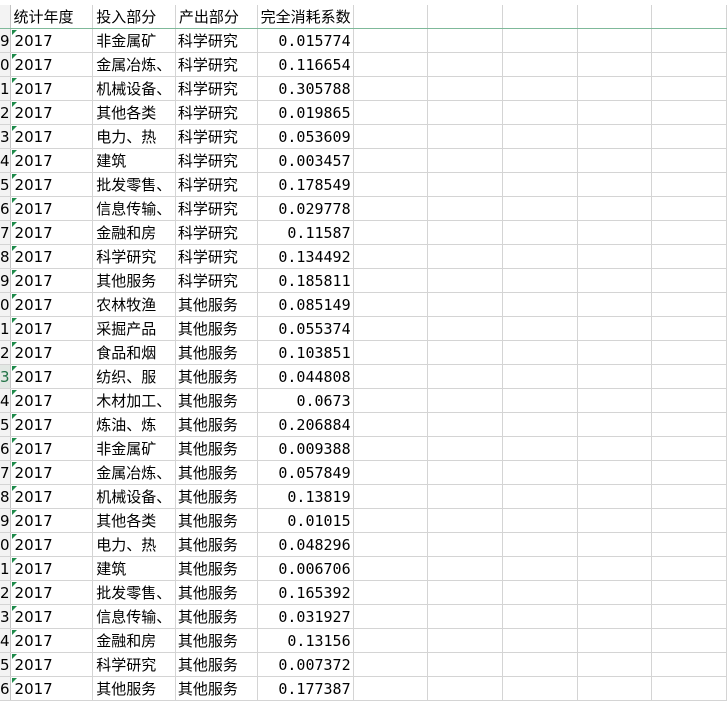 The width and height of the screenshot is (727, 706). I want to click on row-number: 7, so click(5, 472).